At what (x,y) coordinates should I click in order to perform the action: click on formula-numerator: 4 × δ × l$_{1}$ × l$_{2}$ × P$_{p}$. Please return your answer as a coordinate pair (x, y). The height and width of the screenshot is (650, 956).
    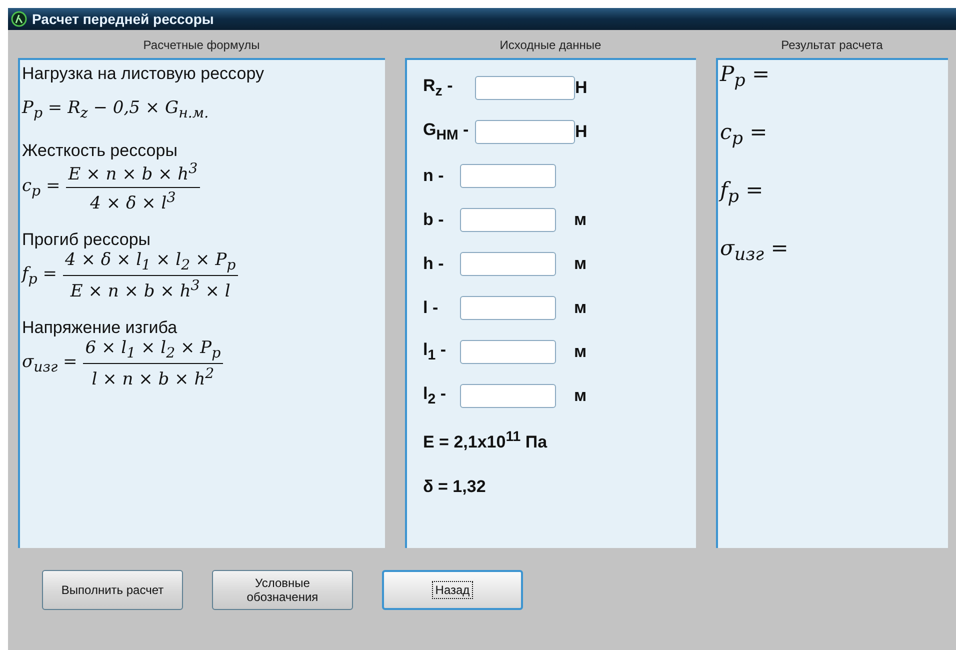
    Looking at the image, I should click on (150, 263).